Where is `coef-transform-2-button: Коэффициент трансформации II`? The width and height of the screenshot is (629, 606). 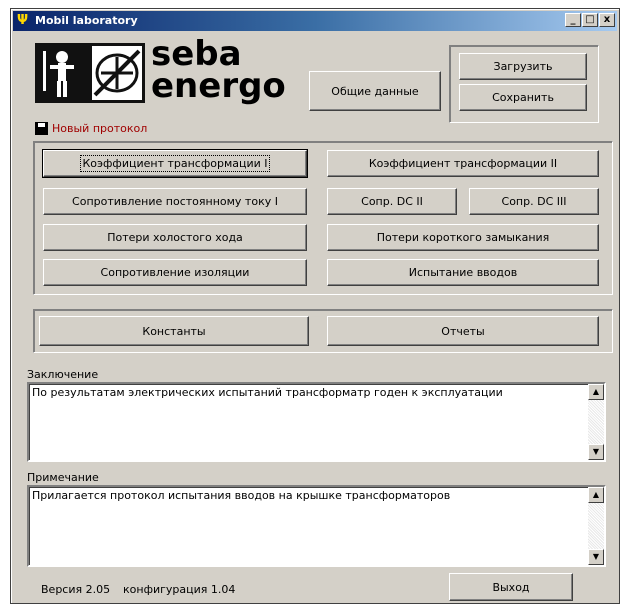
coef-transform-2-button: Коэффициент трансформации II is located at coordinates (463, 163).